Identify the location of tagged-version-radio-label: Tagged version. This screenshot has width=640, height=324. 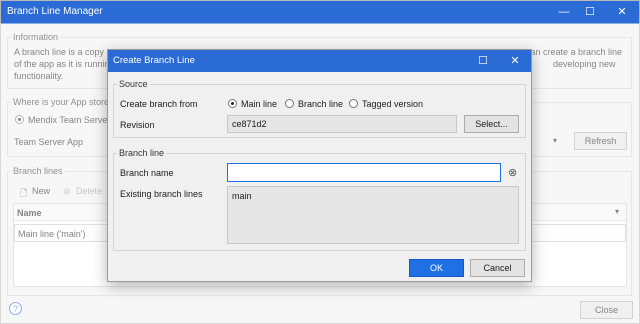
(393, 104).